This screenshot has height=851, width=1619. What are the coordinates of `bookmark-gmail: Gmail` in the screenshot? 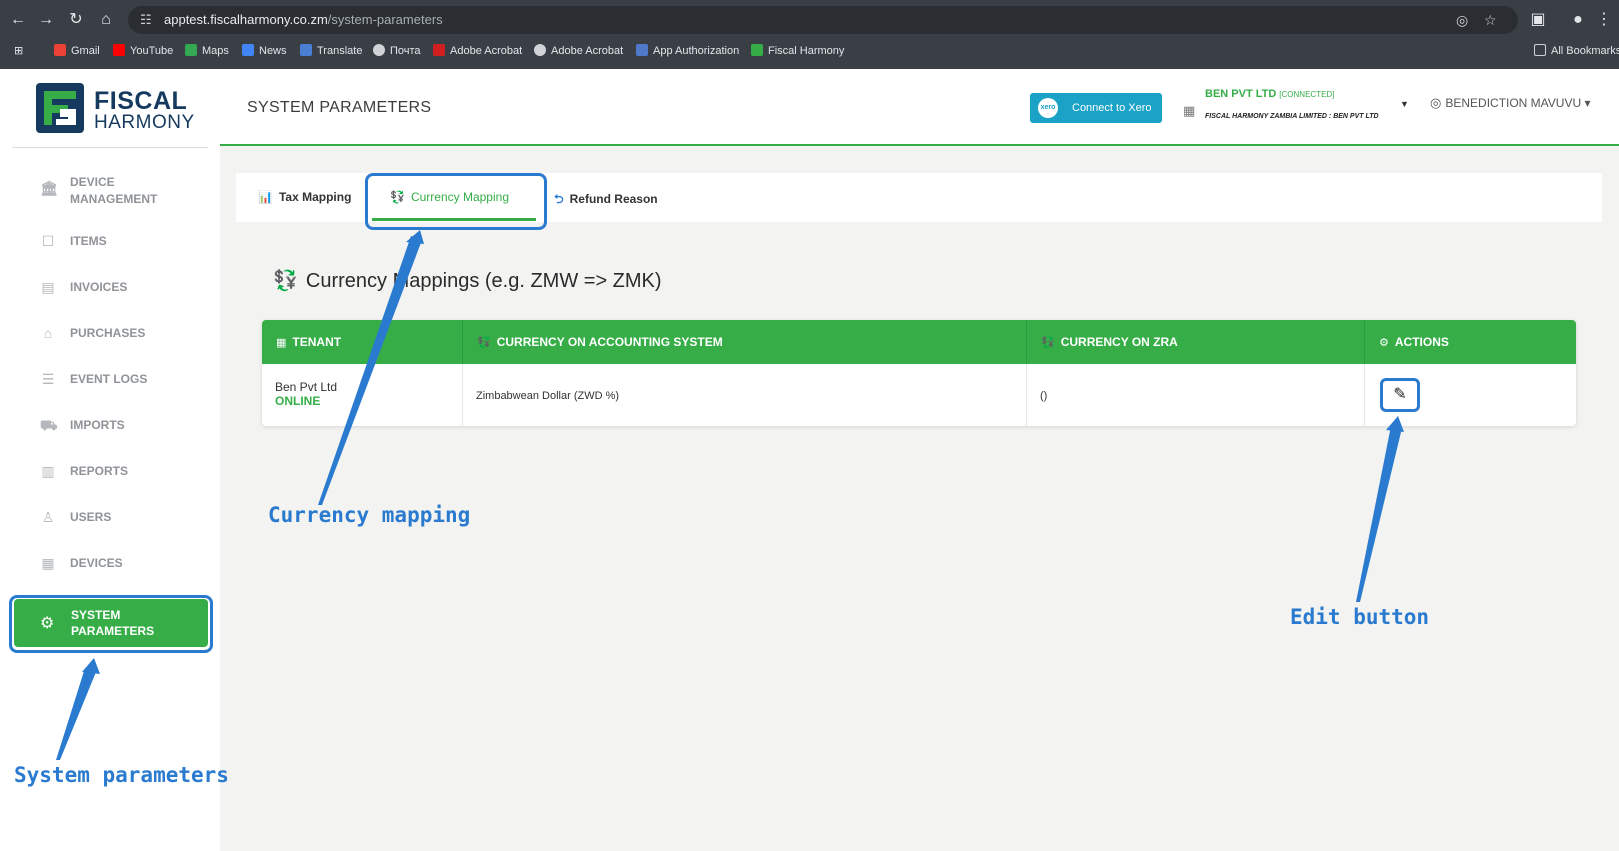 It's located at (77, 50).